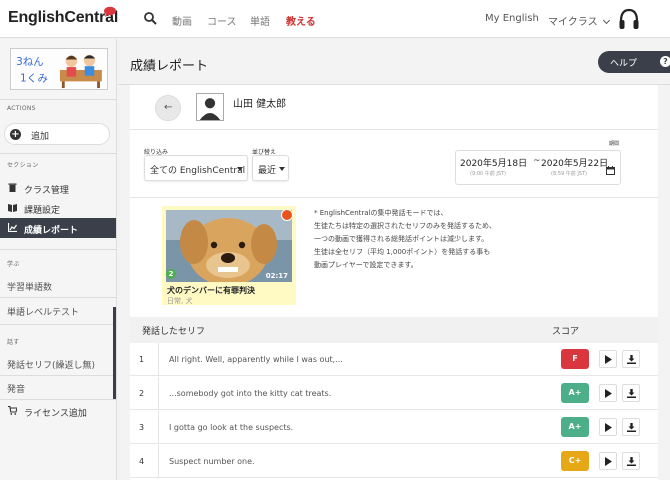 This screenshot has height=480, width=670. I want to click on actions-heading: ACTIONS, so click(21, 108).